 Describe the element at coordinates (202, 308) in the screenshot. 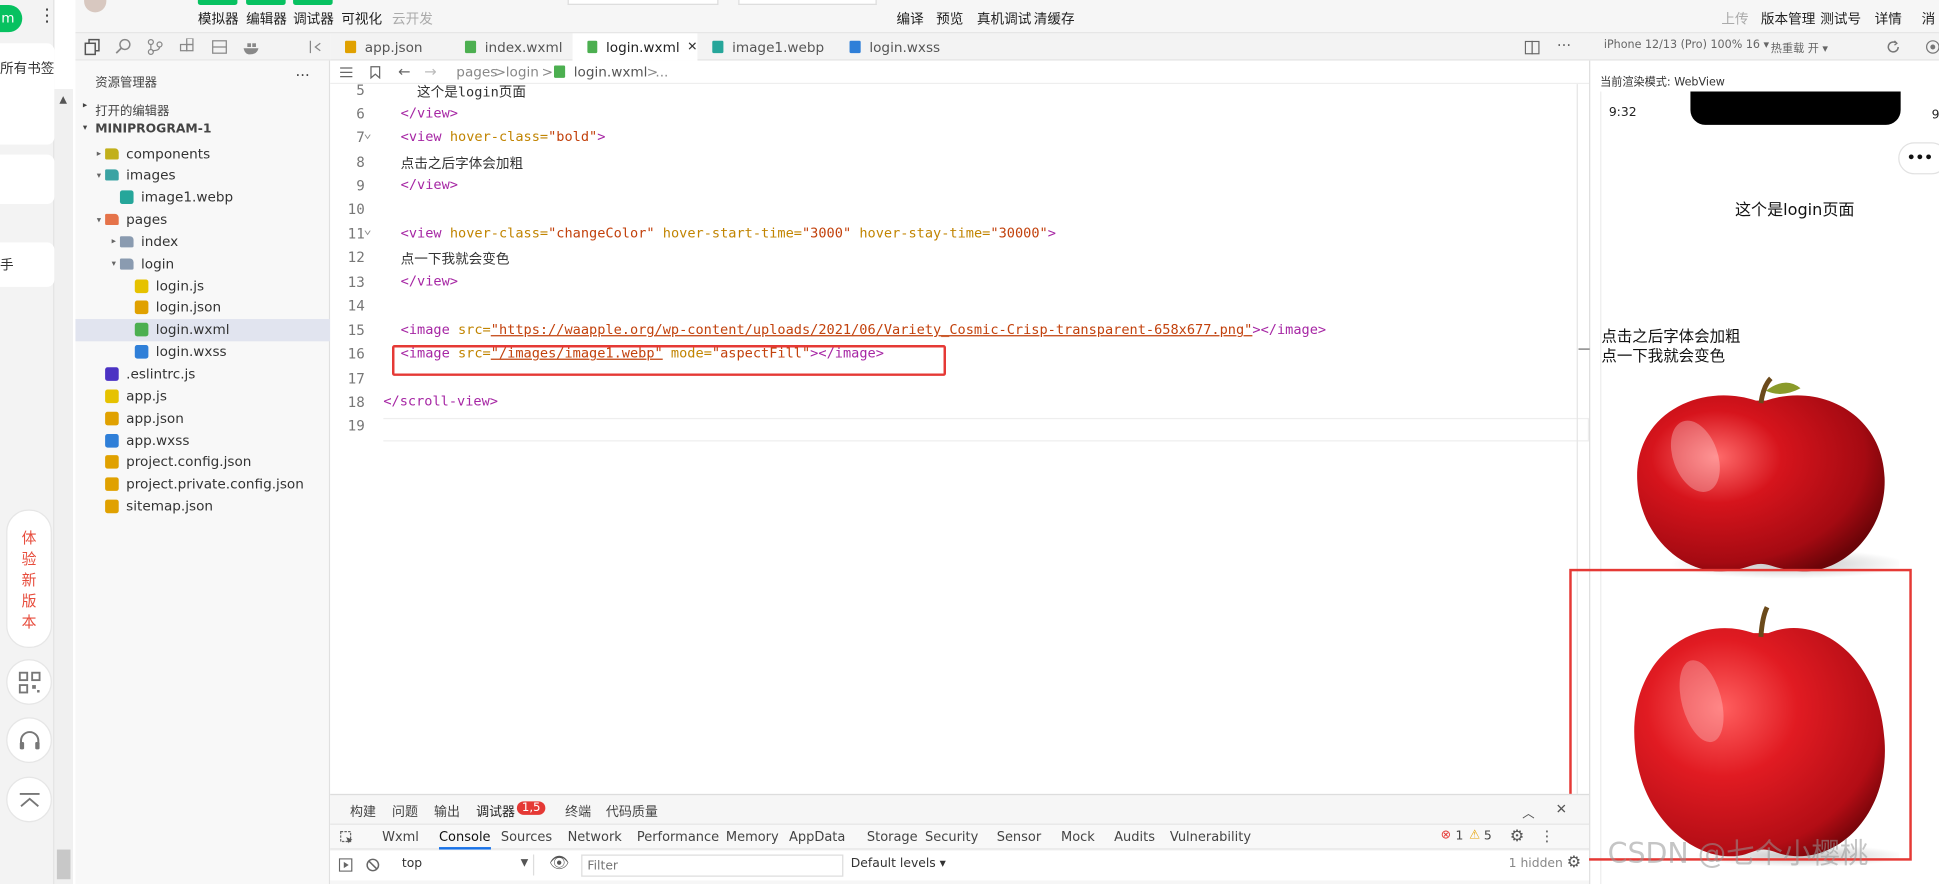

I see `tree-item: login.json` at that location.